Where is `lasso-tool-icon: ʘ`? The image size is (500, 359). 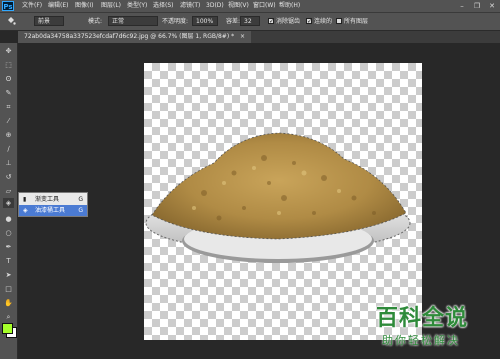
lasso-tool-icon: ʘ is located at coordinates (8, 79).